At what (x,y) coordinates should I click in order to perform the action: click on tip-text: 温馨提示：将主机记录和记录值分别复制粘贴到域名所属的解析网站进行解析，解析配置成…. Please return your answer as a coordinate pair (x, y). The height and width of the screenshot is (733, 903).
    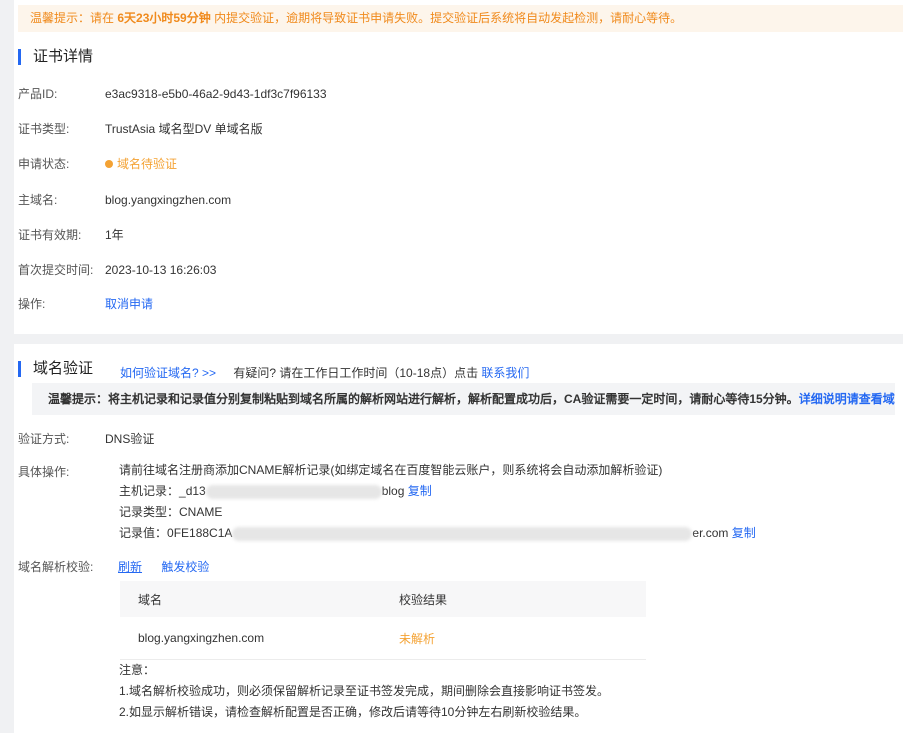
    Looking at the image, I should click on (423, 399).